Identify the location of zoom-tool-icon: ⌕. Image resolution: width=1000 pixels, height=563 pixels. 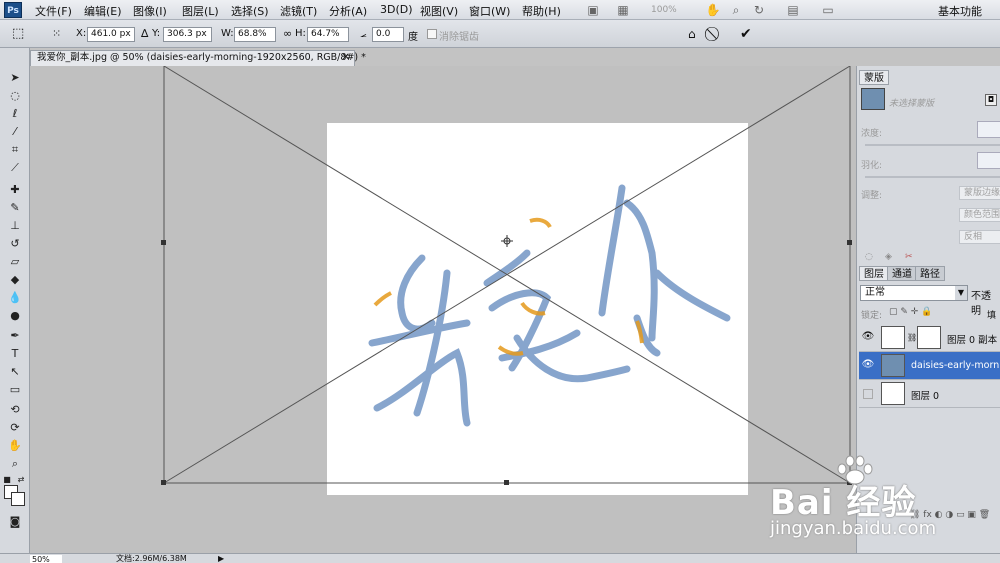
(15, 464).